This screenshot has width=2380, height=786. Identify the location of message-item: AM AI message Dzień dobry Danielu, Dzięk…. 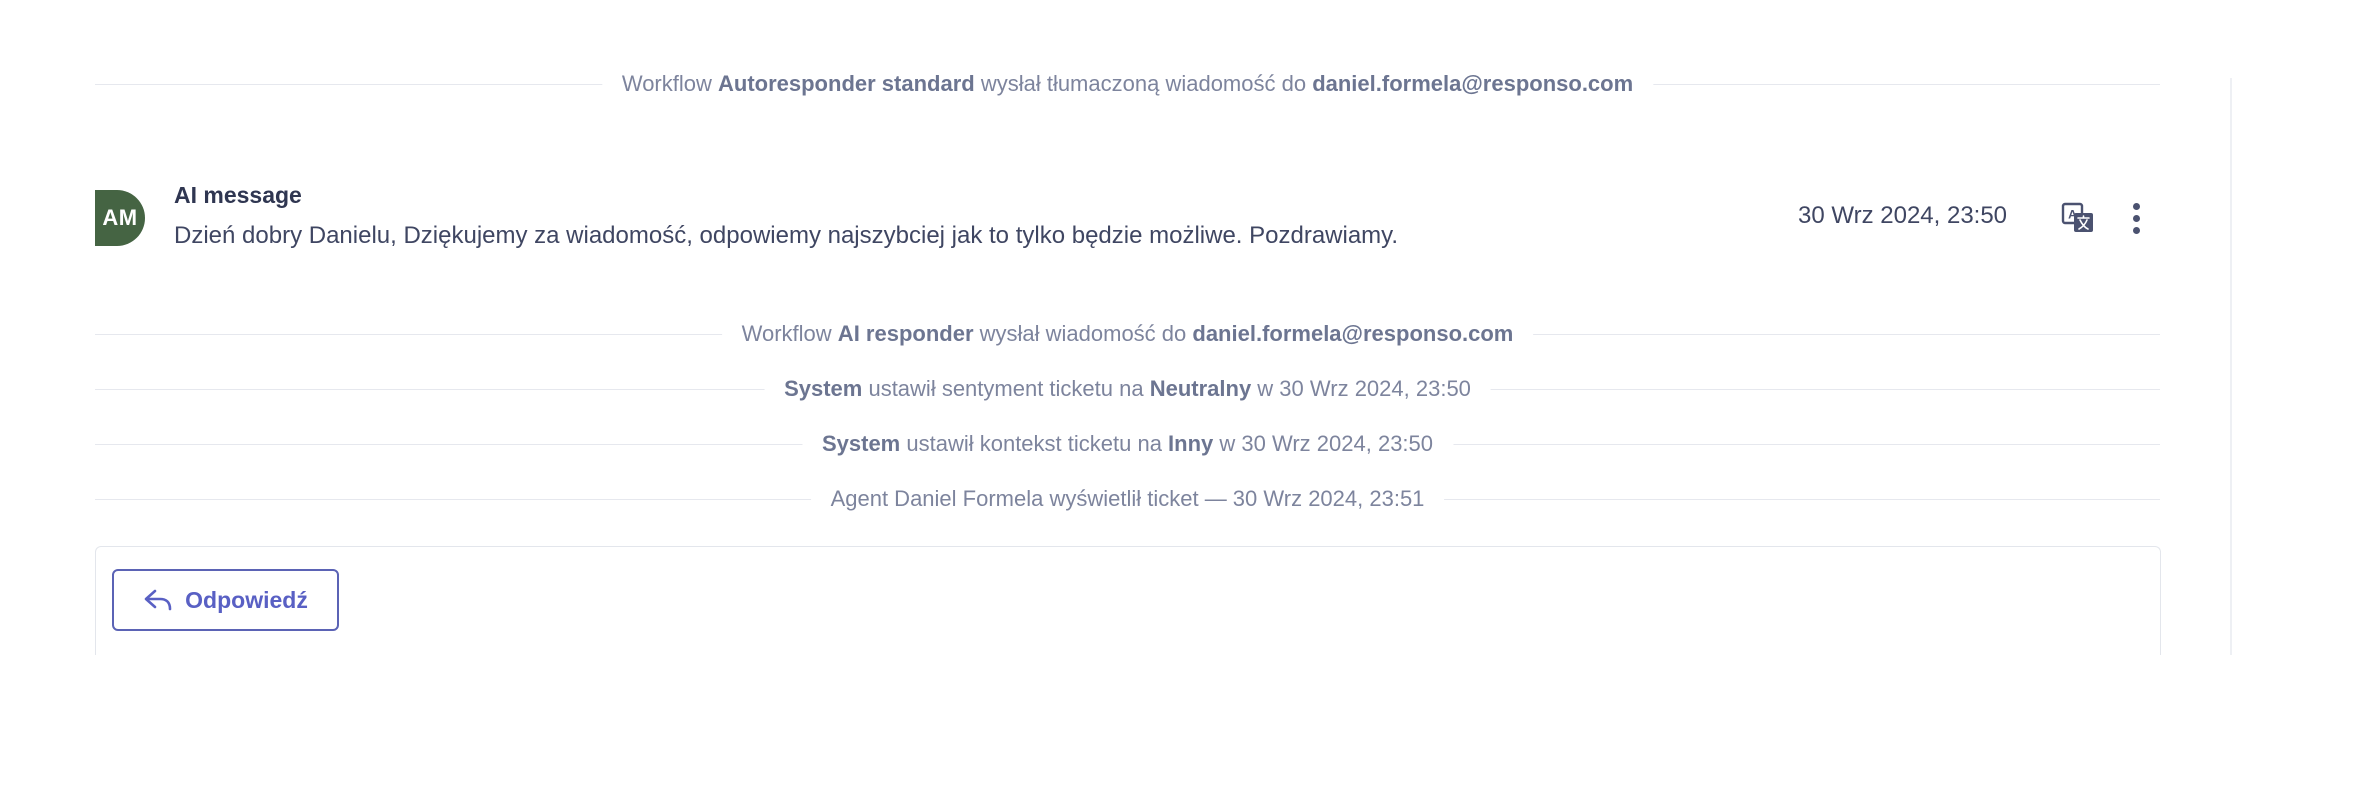
(1127, 217).